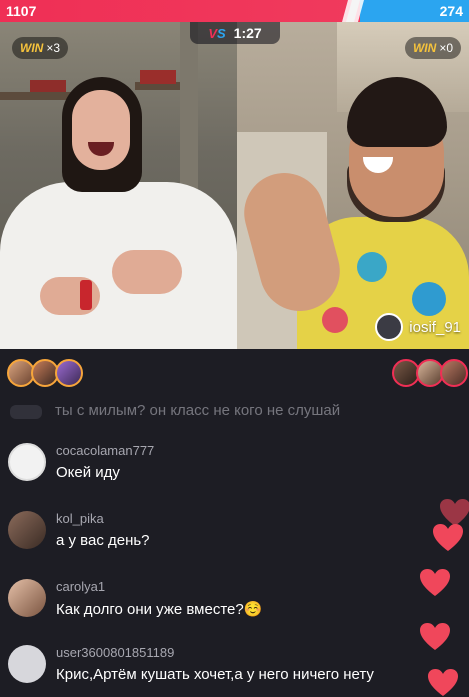 The width and height of the screenshot is (469, 697). I want to click on lightning-divider-icon, so click(353, 11).